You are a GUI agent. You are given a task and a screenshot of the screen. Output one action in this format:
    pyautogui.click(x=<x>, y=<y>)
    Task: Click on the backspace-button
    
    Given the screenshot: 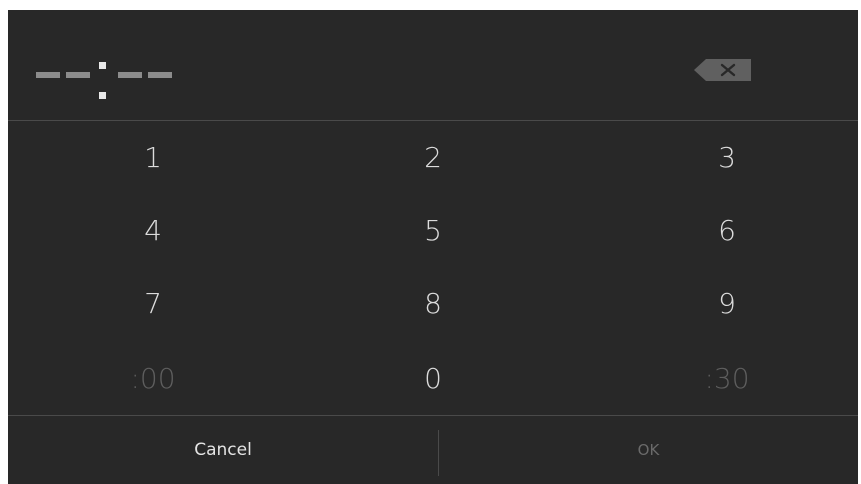 What is the action you would take?
    pyautogui.click(x=723, y=70)
    